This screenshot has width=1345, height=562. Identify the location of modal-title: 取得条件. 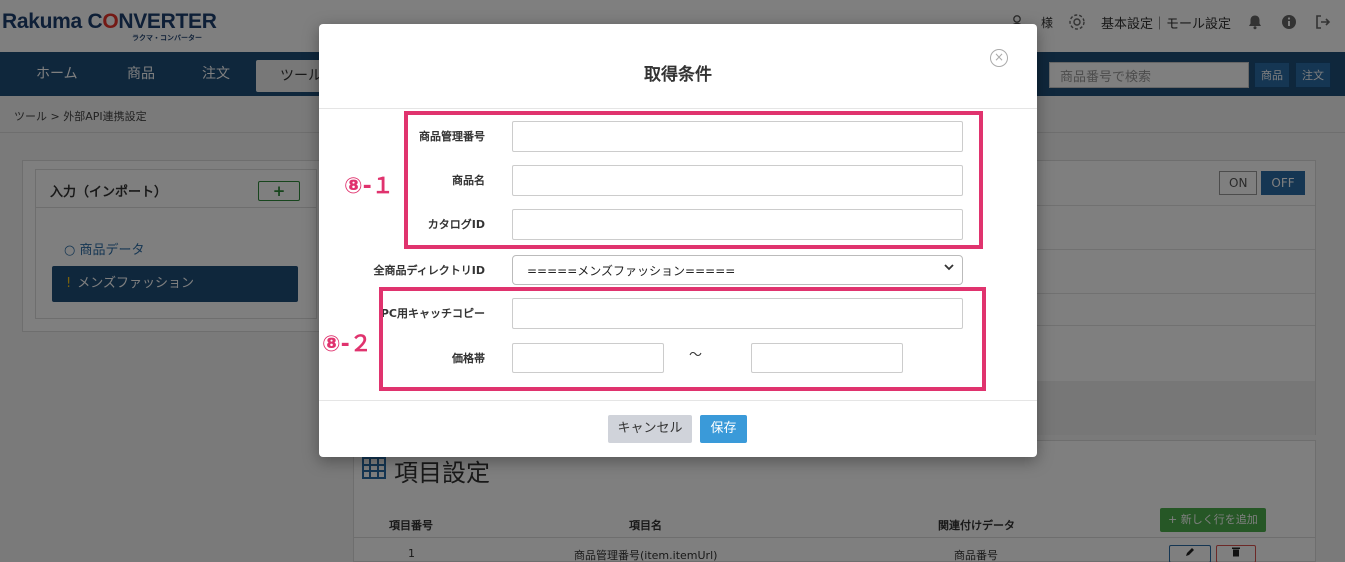
(678, 75).